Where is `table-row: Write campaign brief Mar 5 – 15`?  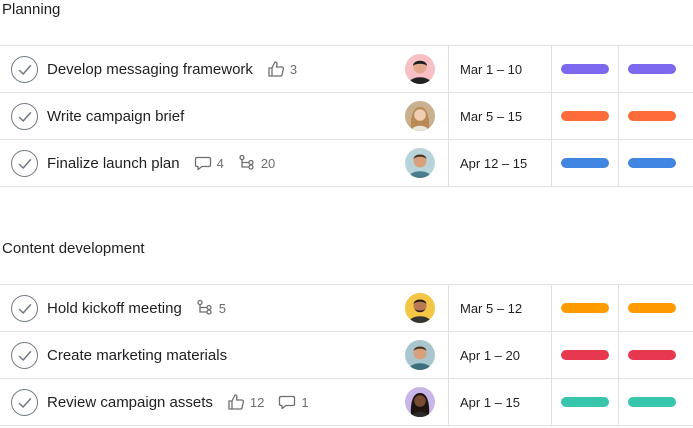
table-row: Write campaign brief Mar 5 – 15 is located at coordinates (346, 116).